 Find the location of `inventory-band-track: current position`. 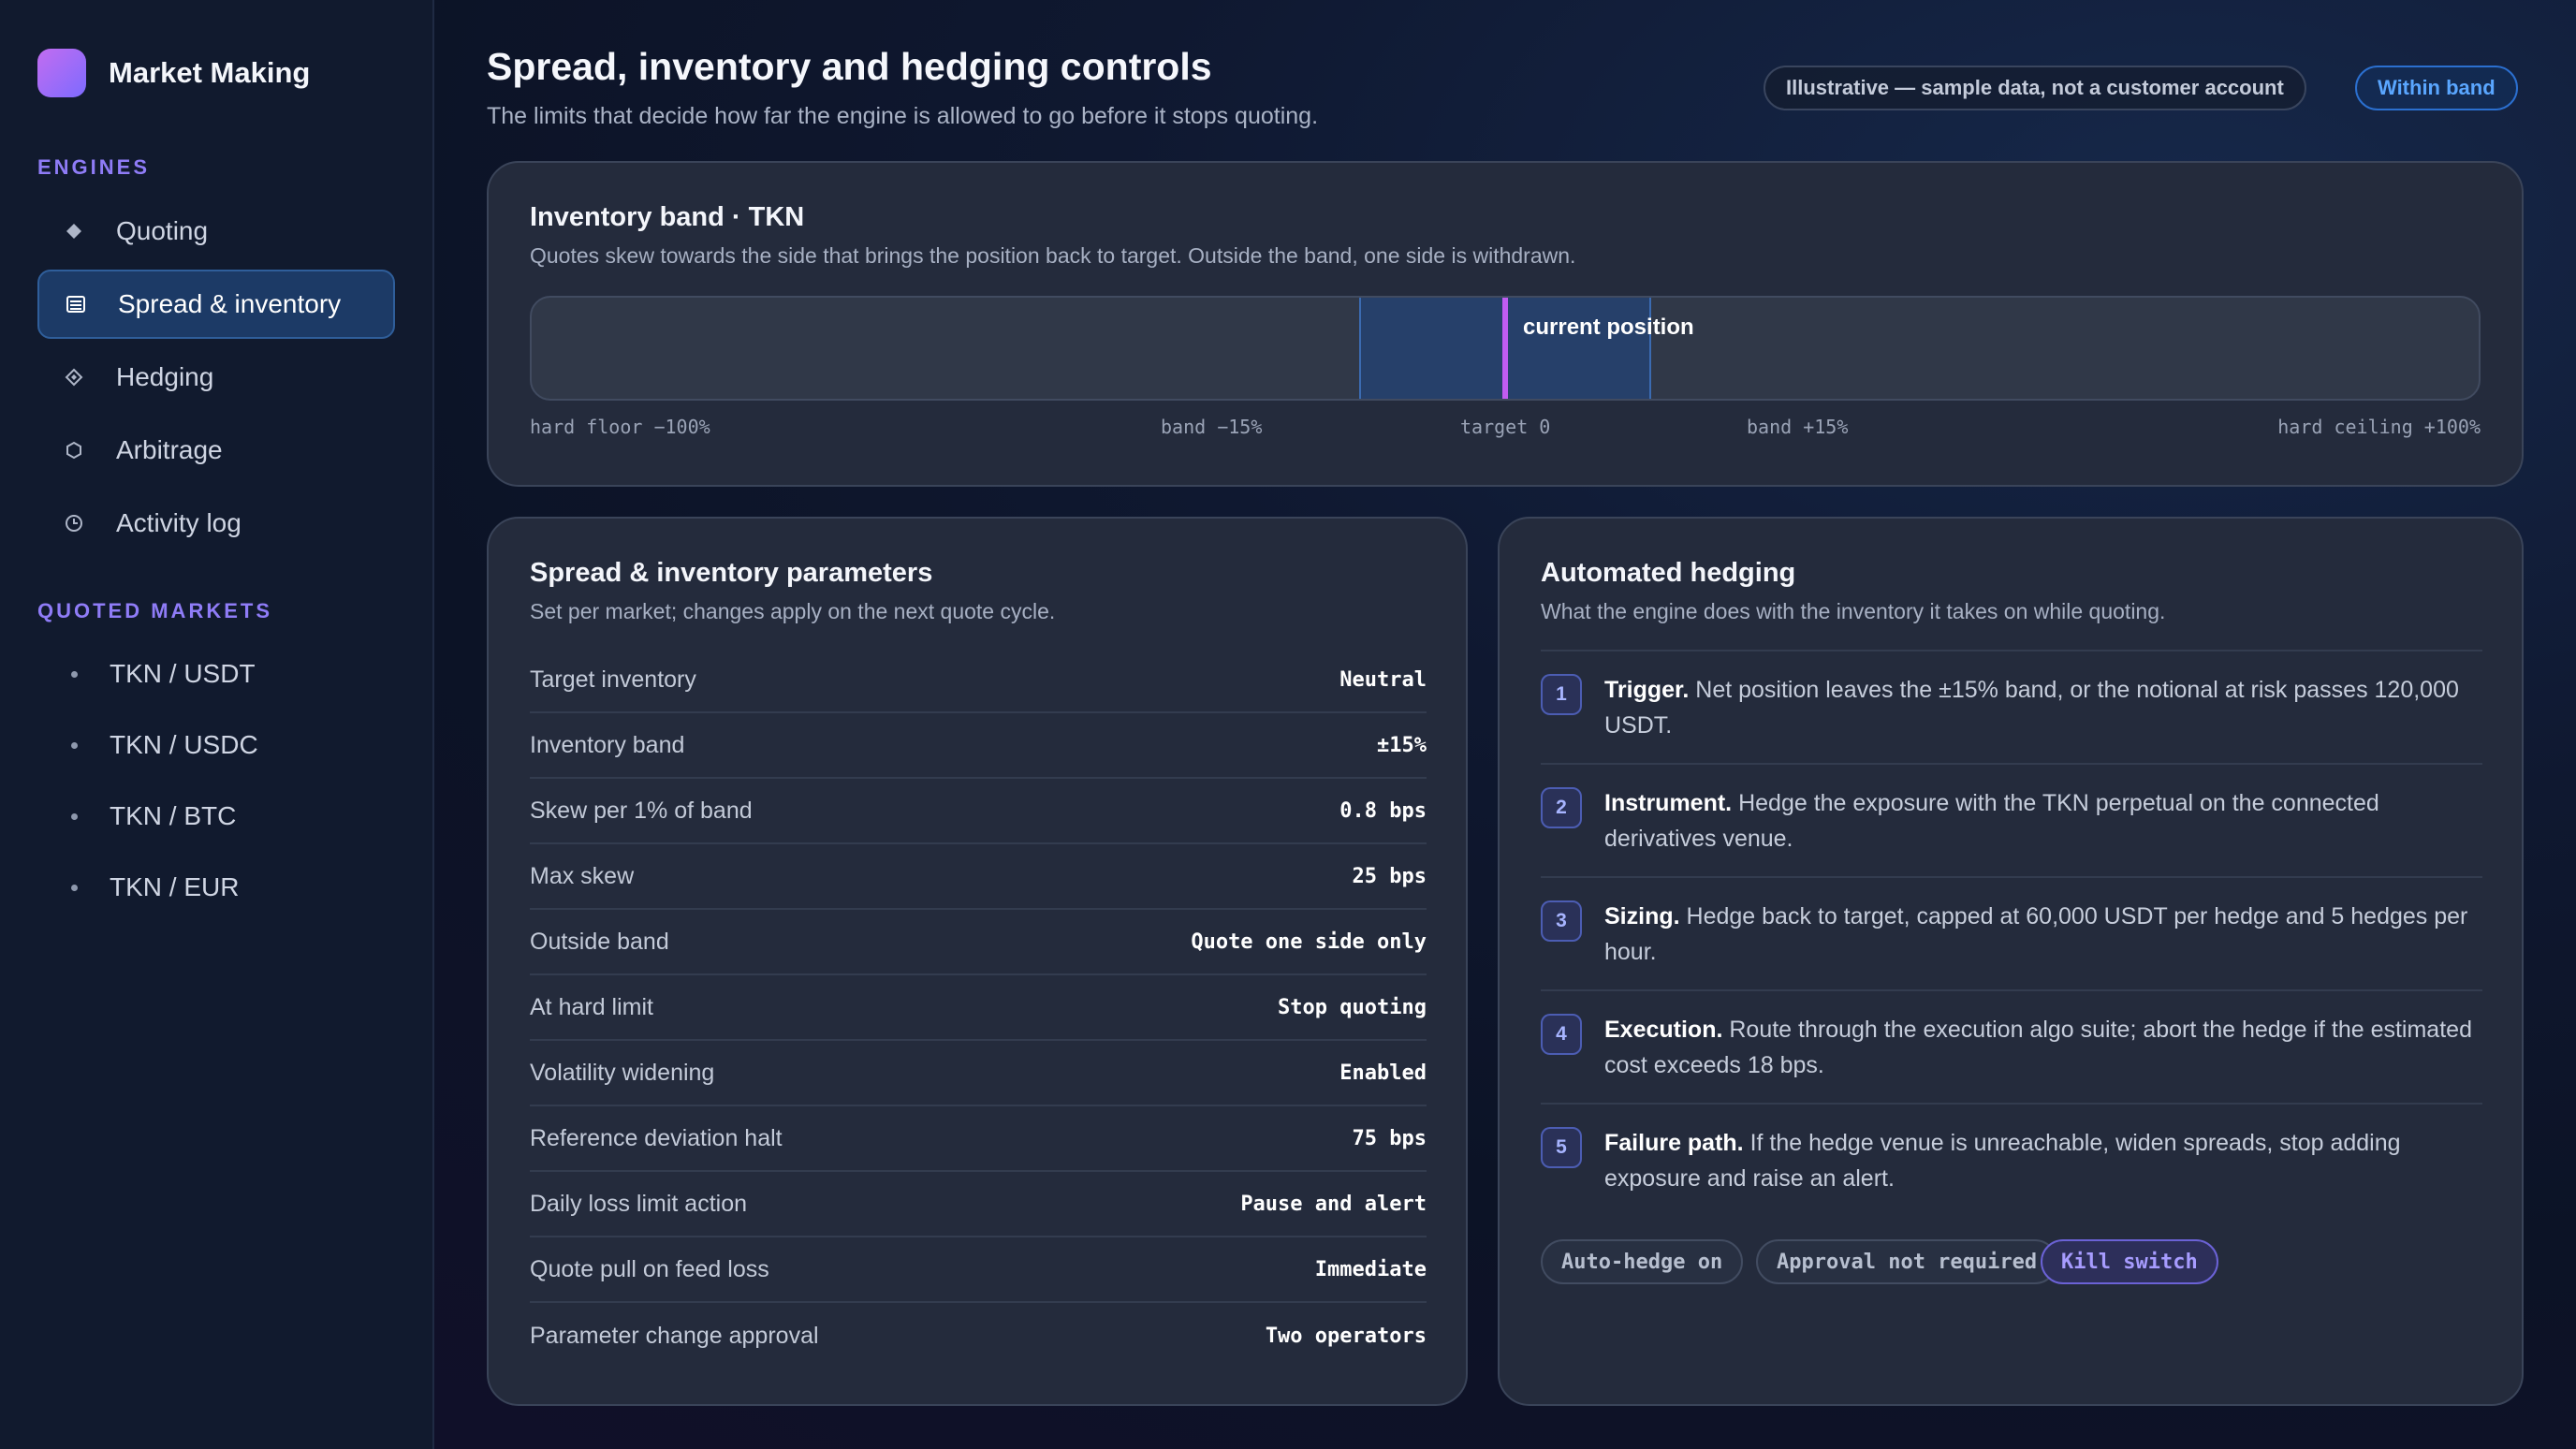

inventory-band-track: current position is located at coordinates (1505, 348).